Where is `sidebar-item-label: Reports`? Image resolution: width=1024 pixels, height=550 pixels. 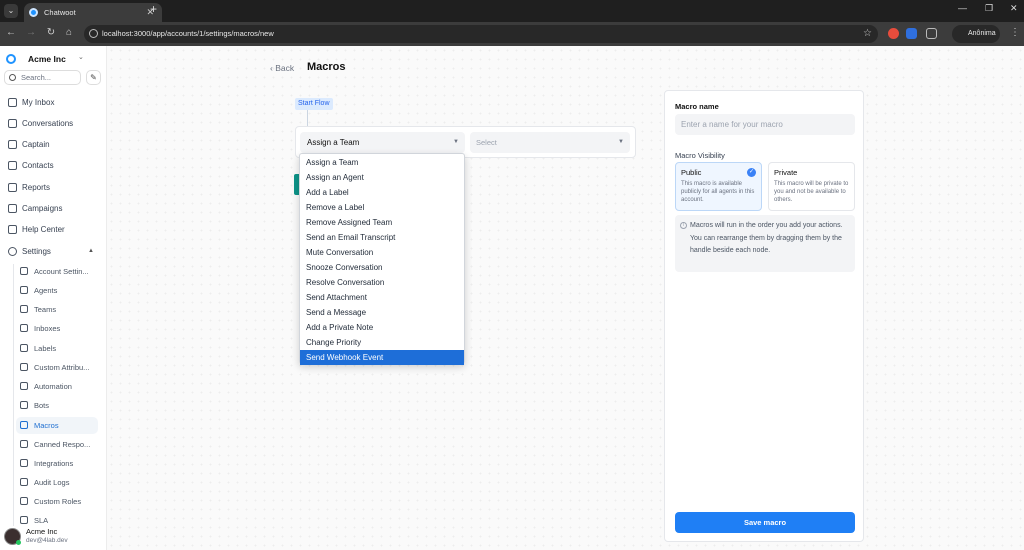 sidebar-item-label: Reports is located at coordinates (36, 187).